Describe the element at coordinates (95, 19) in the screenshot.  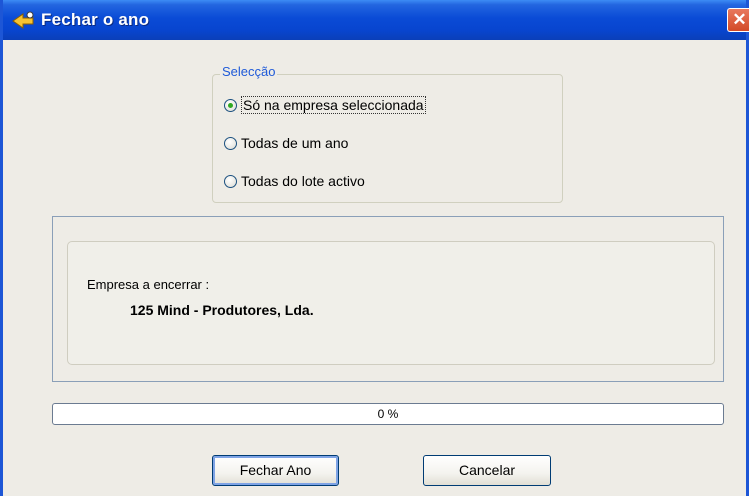
I see `window-title: Fechar o ano` at that location.